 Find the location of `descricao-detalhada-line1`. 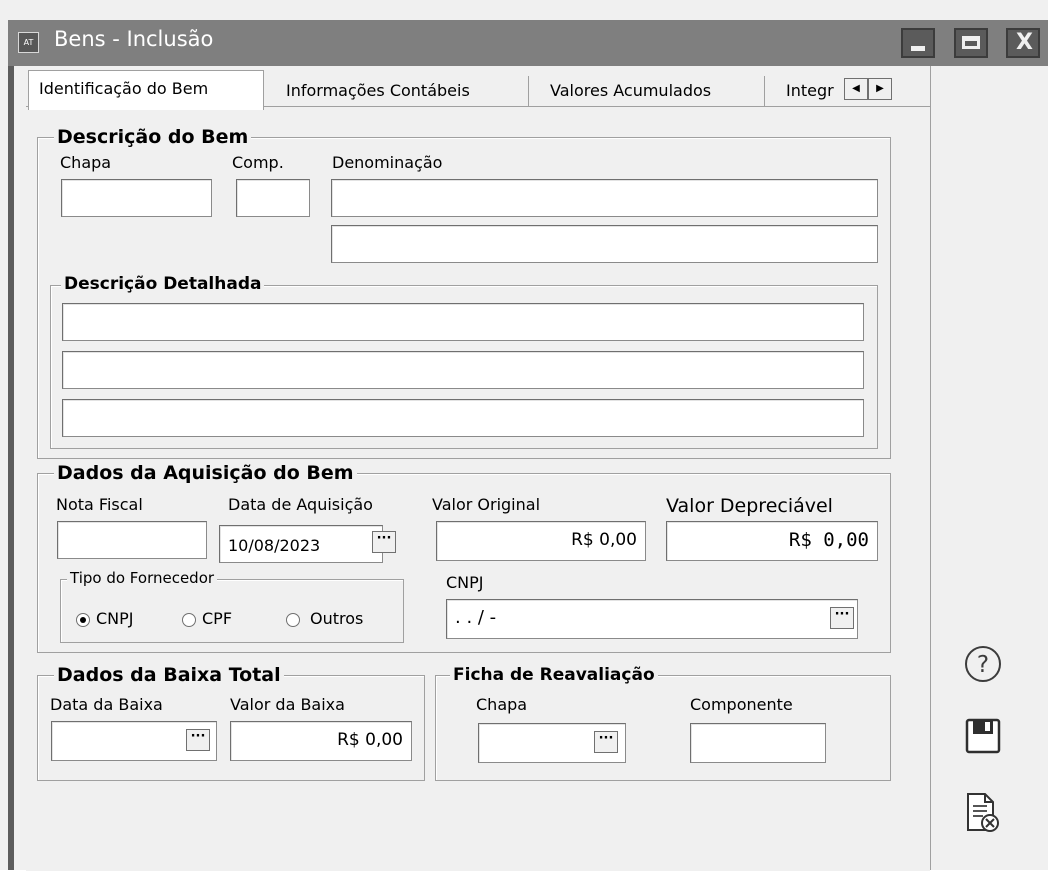

descricao-detalhada-line1 is located at coordinates (463, 322).